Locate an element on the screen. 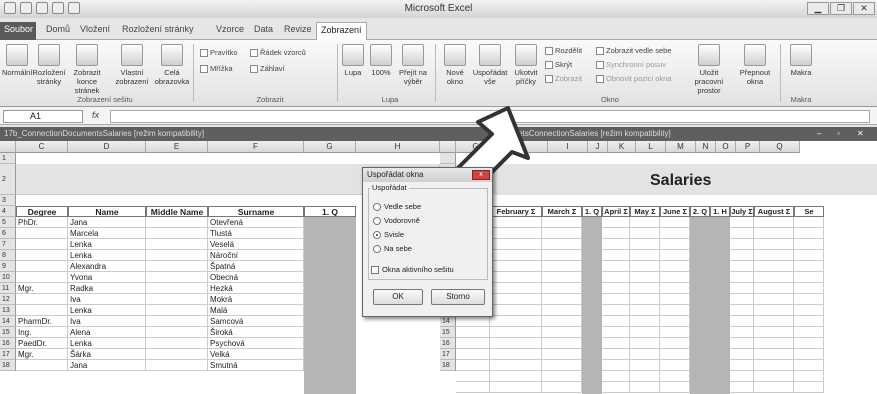  zoom-button: Lupa is located at coordinates (353, 59).